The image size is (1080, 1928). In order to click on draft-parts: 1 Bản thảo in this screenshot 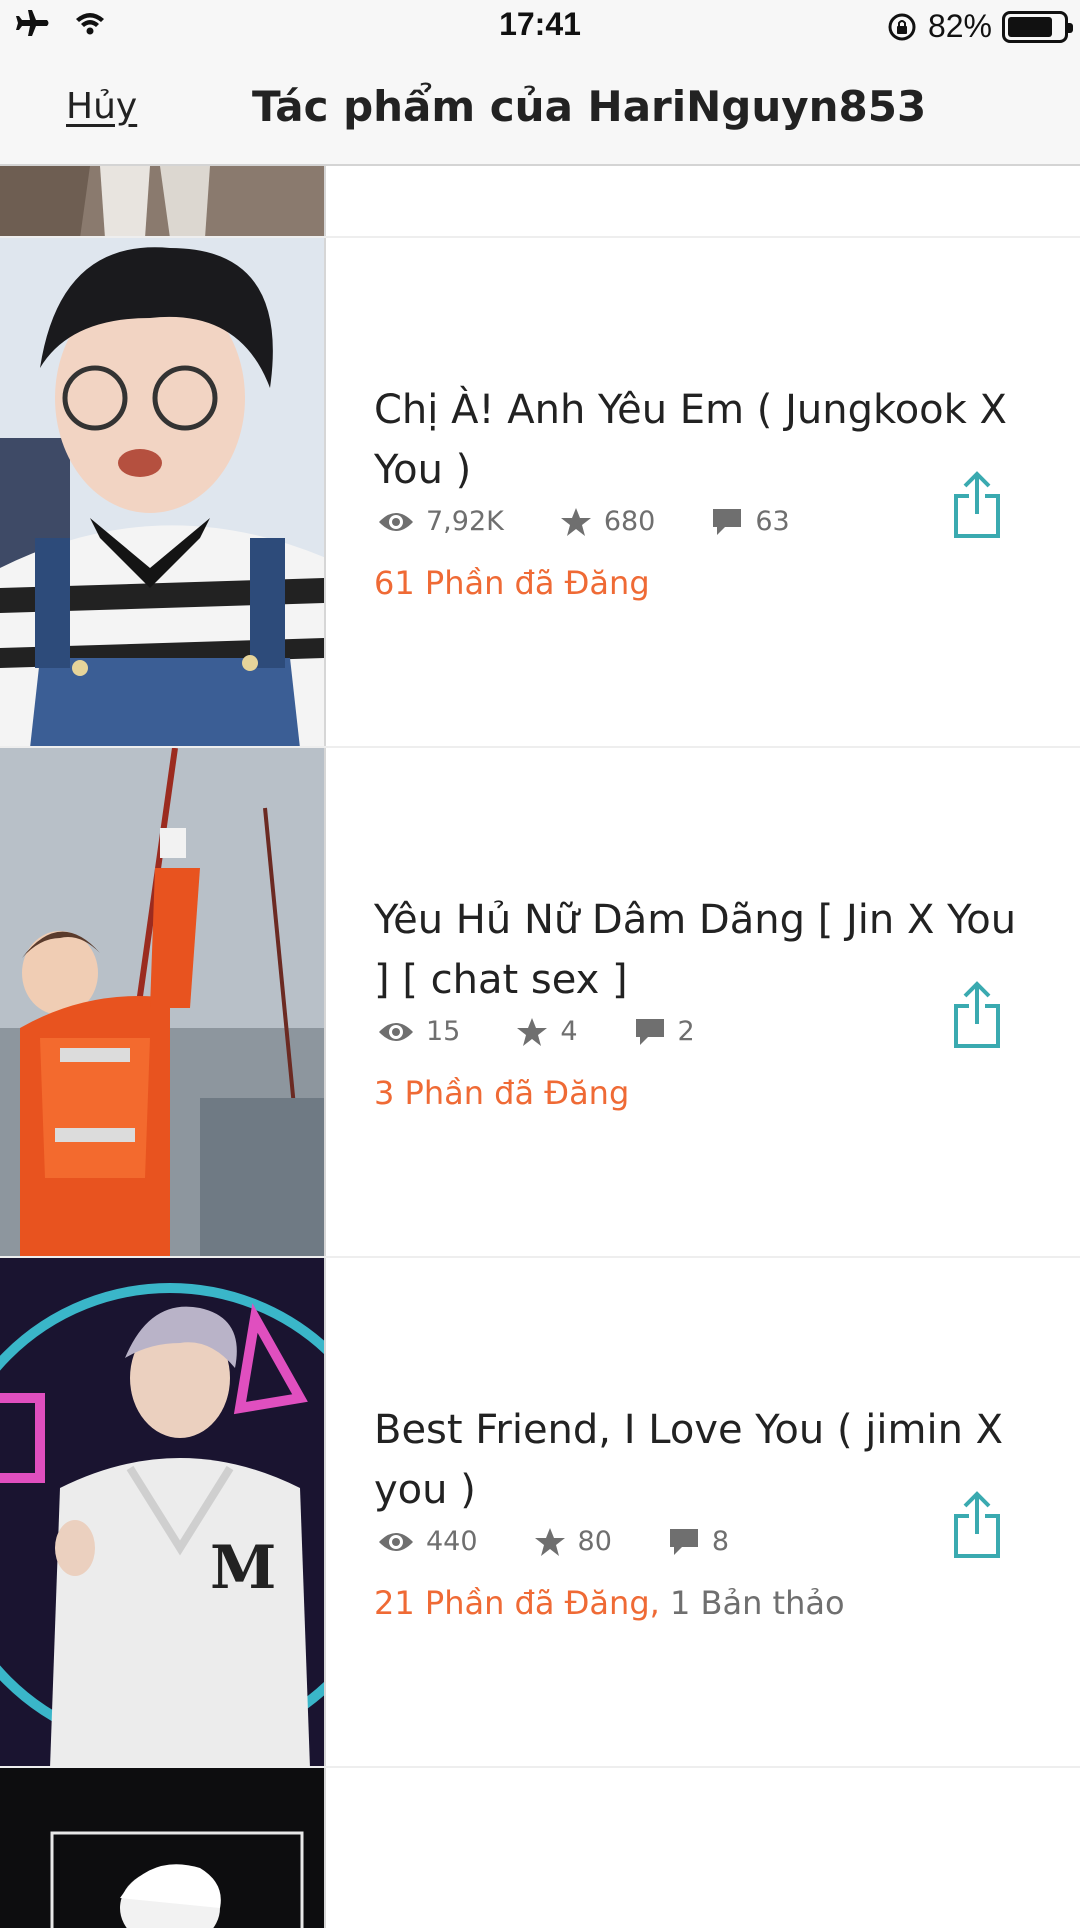, I will do `click(757, 1603)`.